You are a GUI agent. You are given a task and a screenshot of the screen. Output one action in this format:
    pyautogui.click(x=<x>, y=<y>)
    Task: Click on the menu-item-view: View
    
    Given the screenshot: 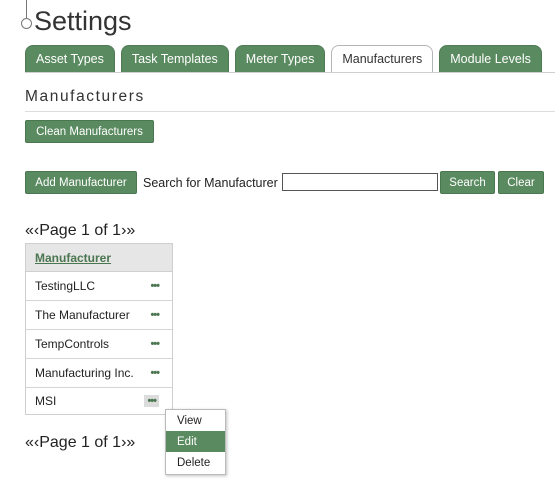 What is the action you would take?
    pyautogui.click(x=195, y=420)
    